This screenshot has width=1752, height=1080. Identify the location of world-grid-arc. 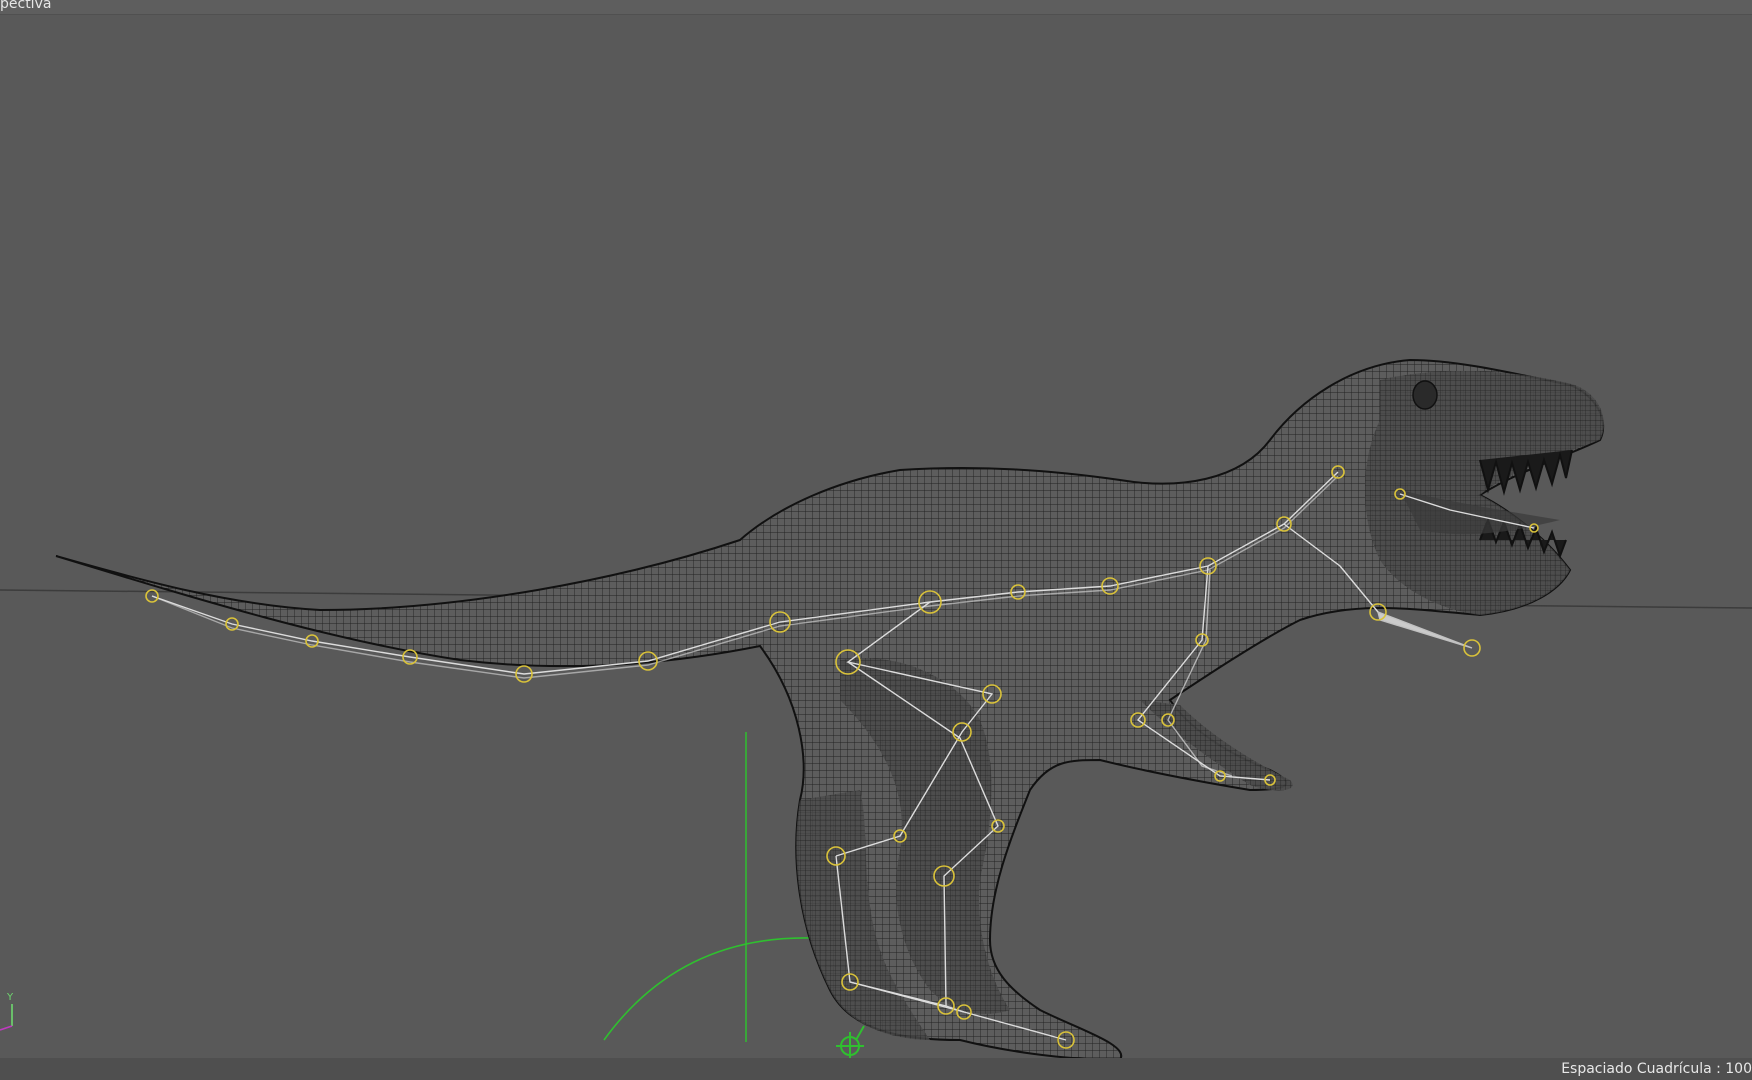
(708, 989).